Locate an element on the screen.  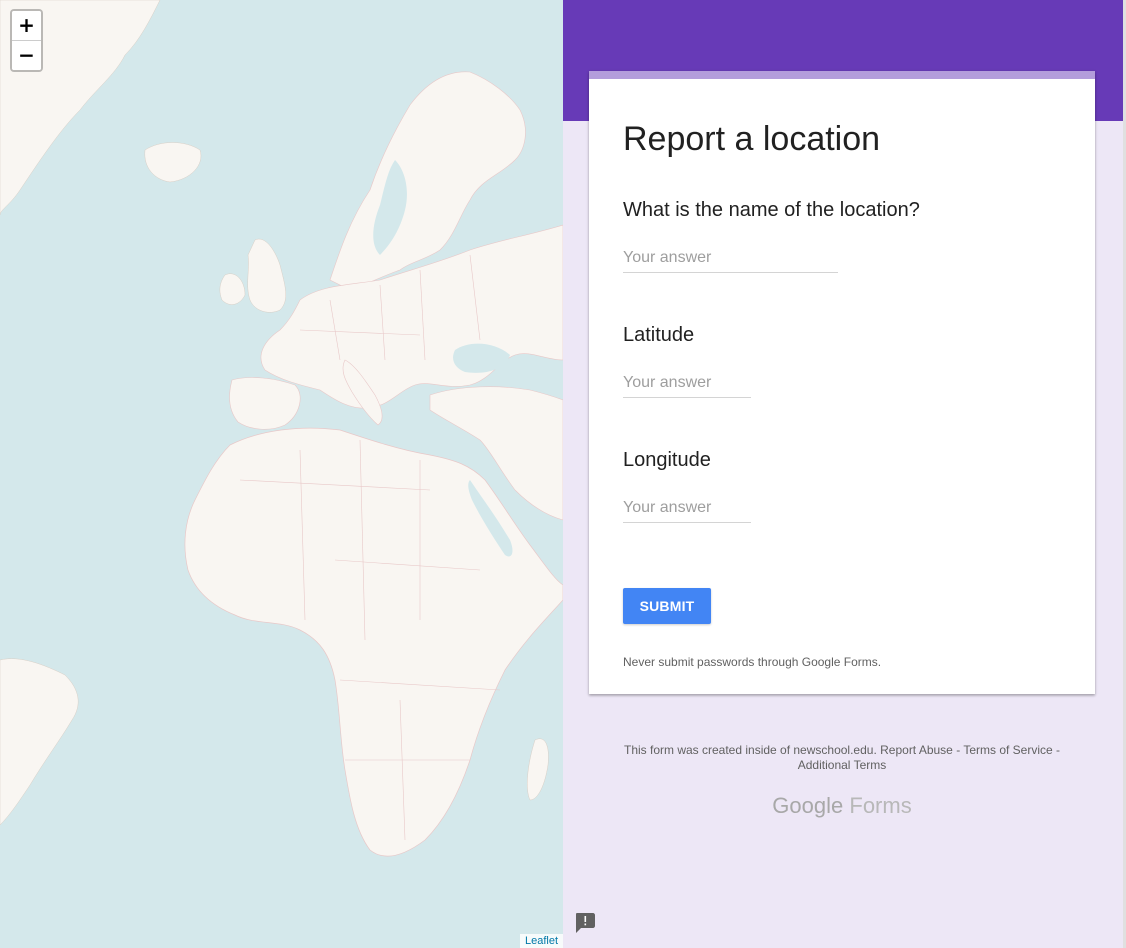
zoom-in-button: + is located at coordinates (26, 26).